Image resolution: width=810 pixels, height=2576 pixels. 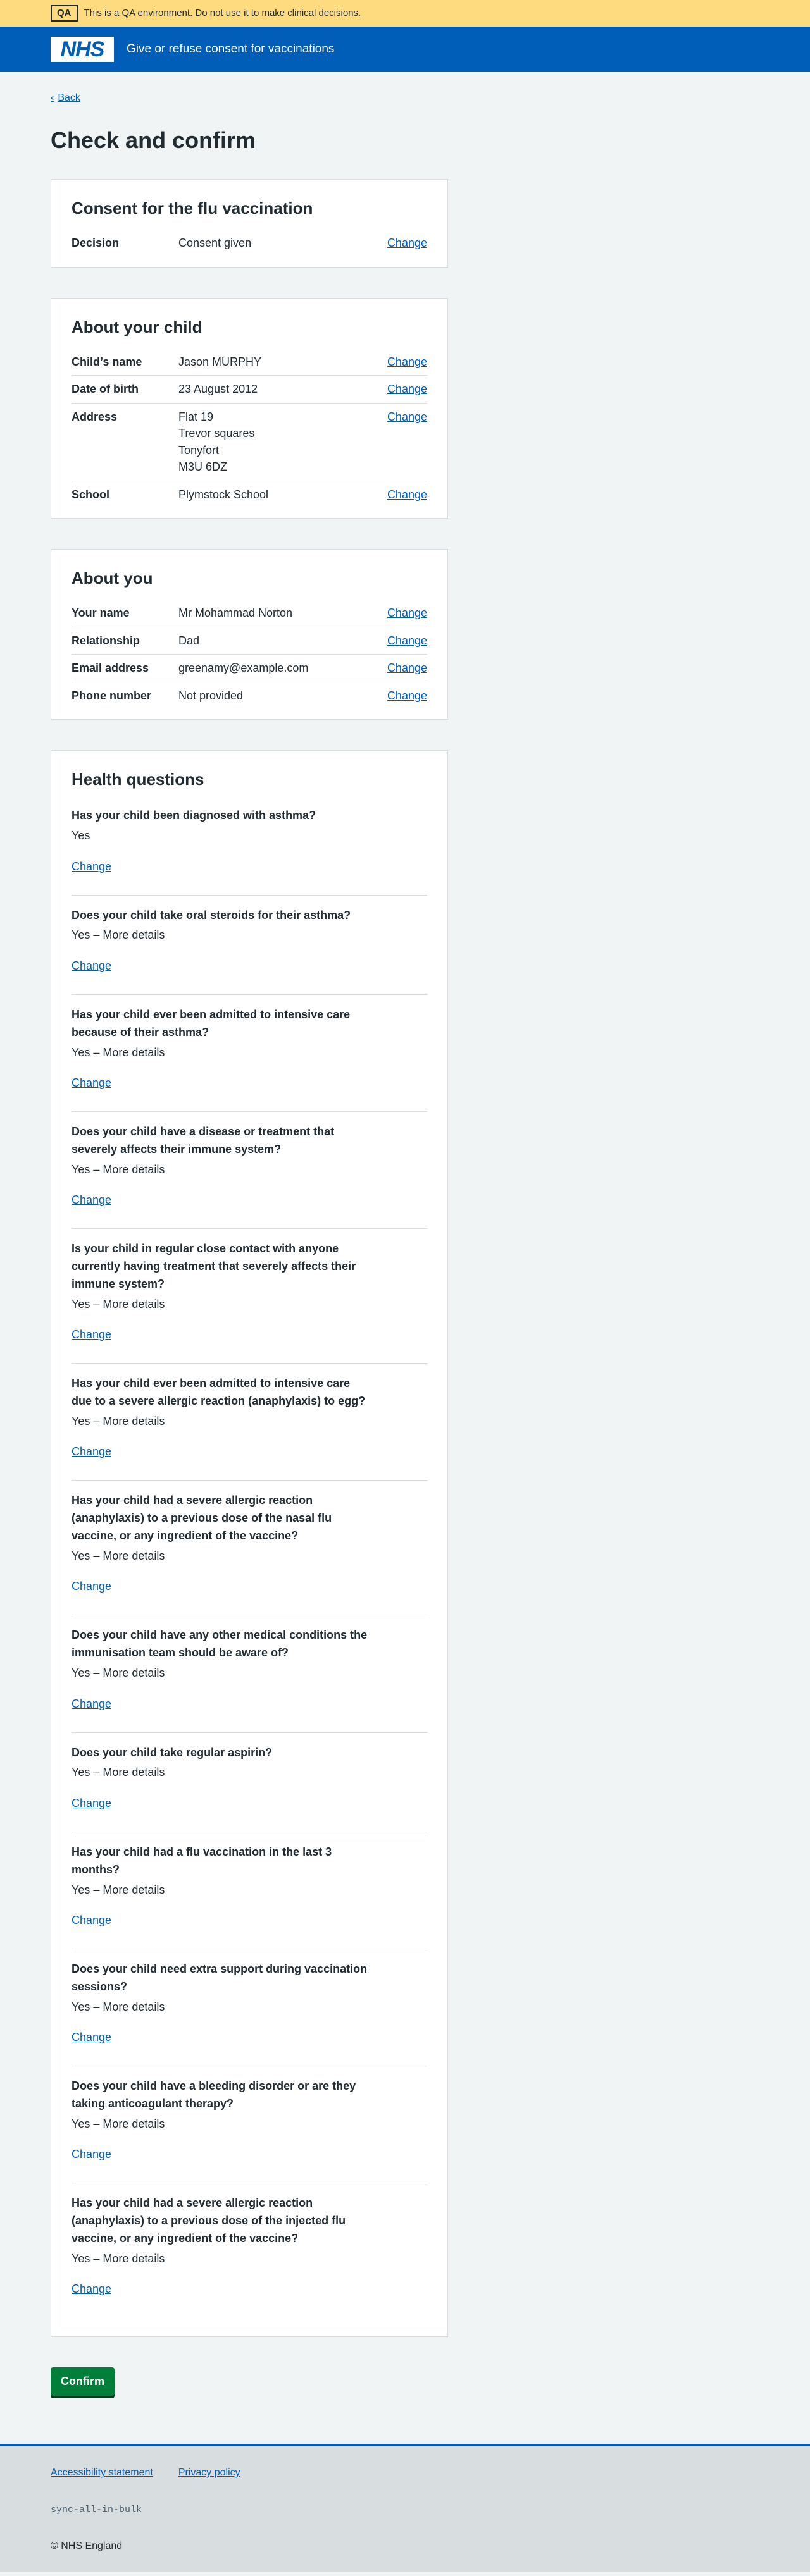 I want to click on change-phone-link: Change, so click(x=405, y=695).